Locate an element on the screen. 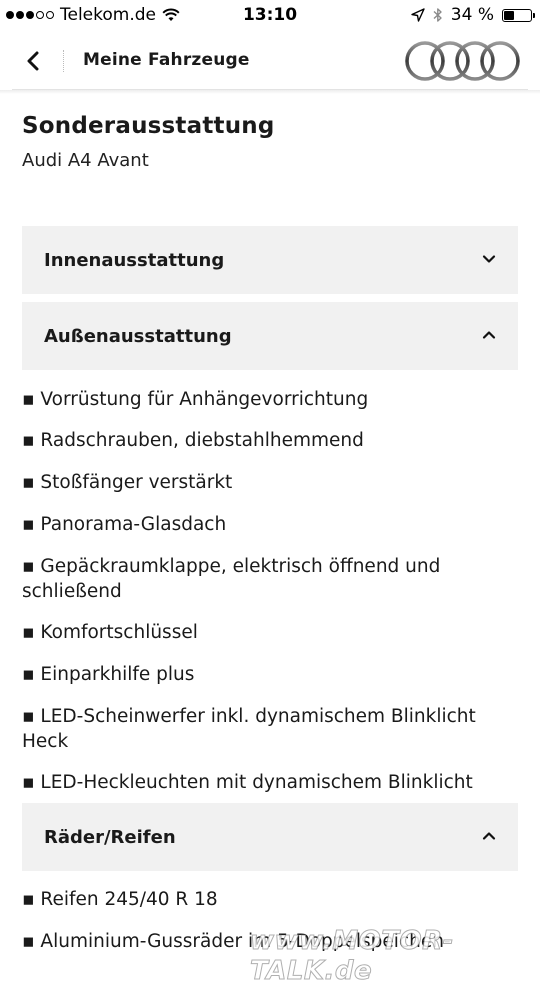 The height and width of the screenshot is (986, 540). chevron-left-icon is located at coordinates (33, 61).